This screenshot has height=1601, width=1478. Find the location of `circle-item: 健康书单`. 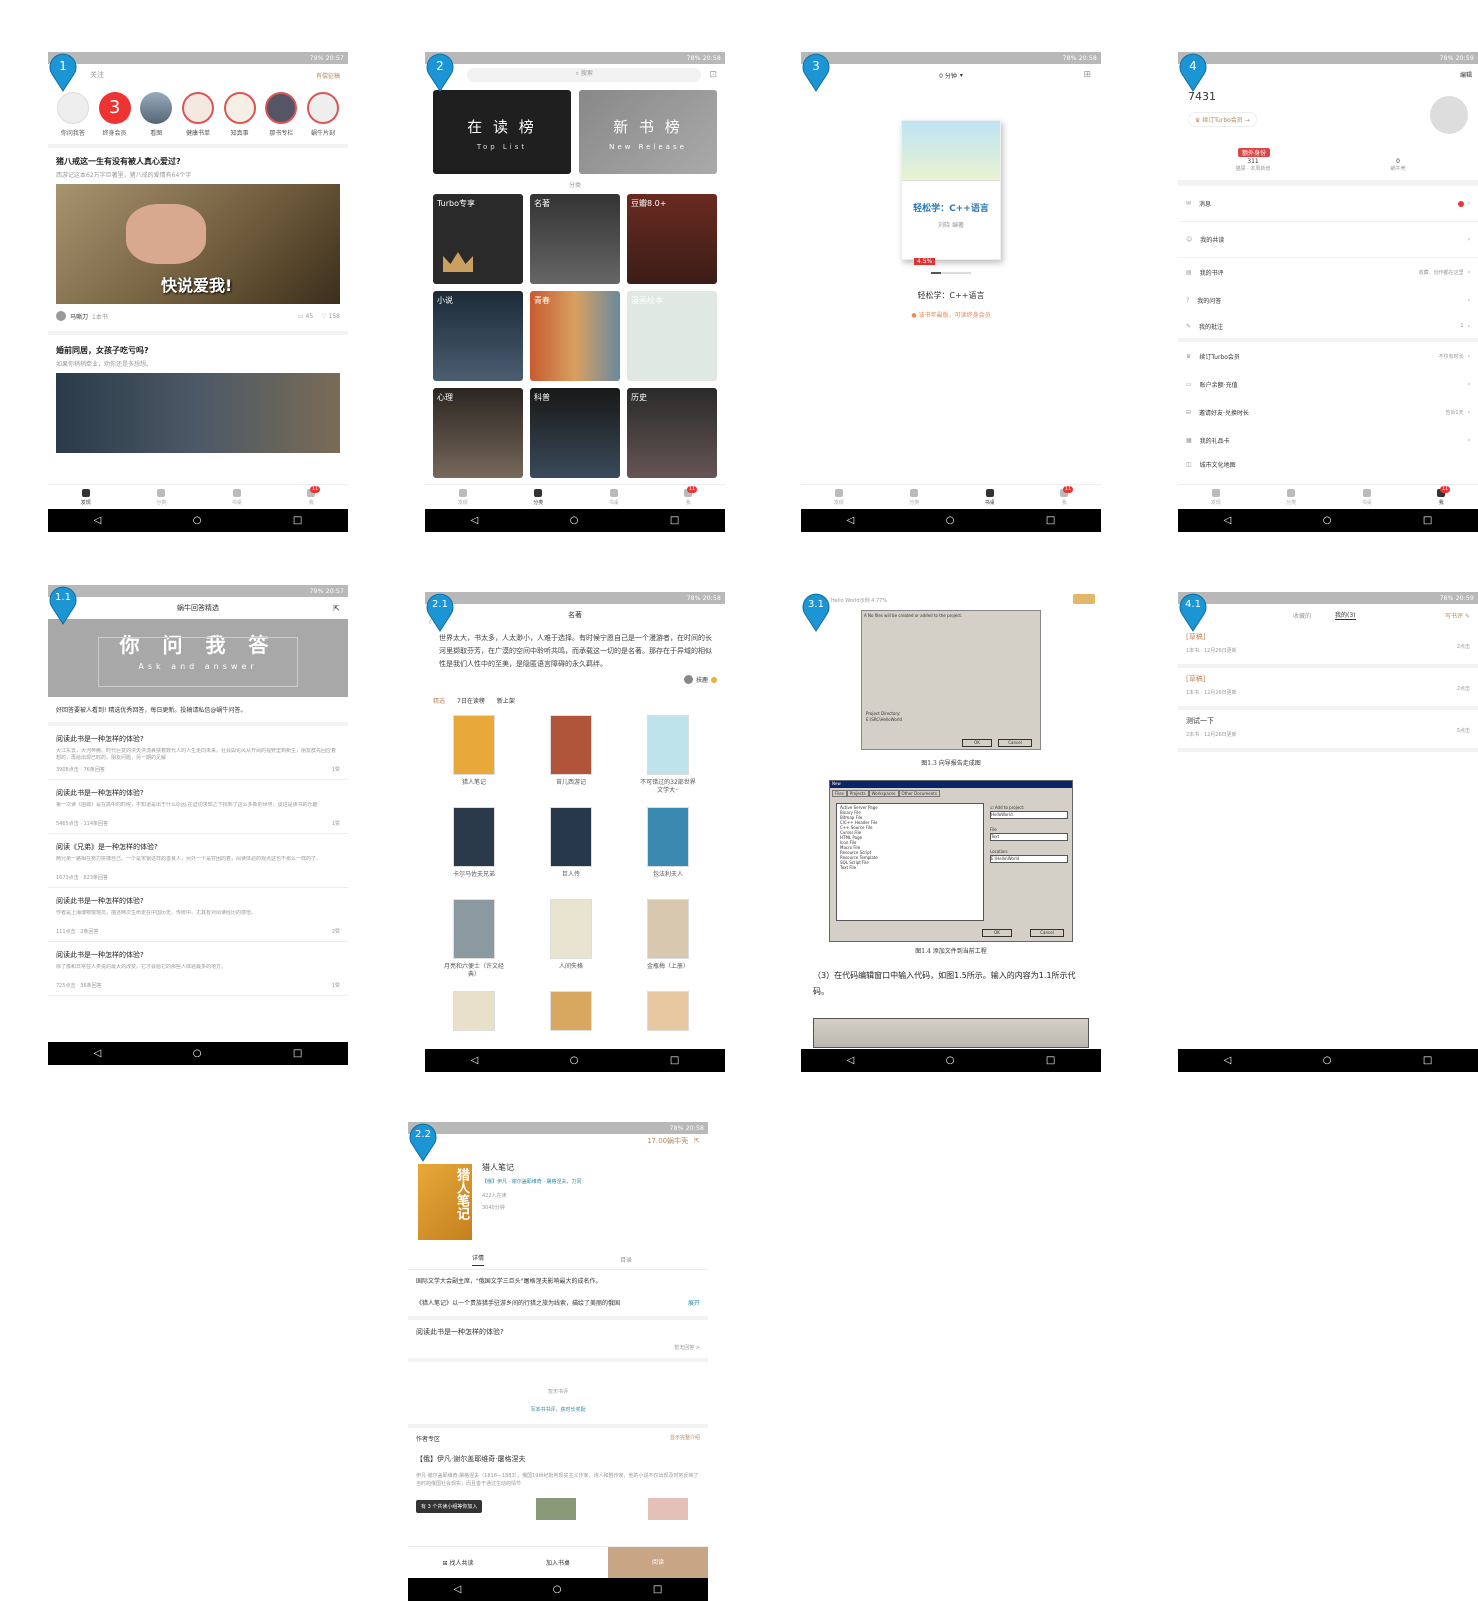

circle-item: 健康书单 is located at coordinates (198, 114).